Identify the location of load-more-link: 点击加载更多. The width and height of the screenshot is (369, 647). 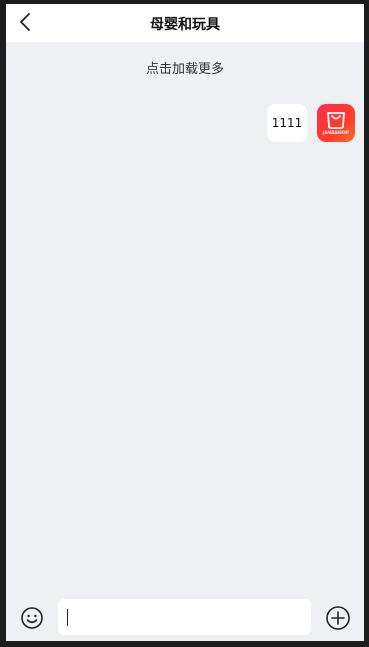
(185, 67).